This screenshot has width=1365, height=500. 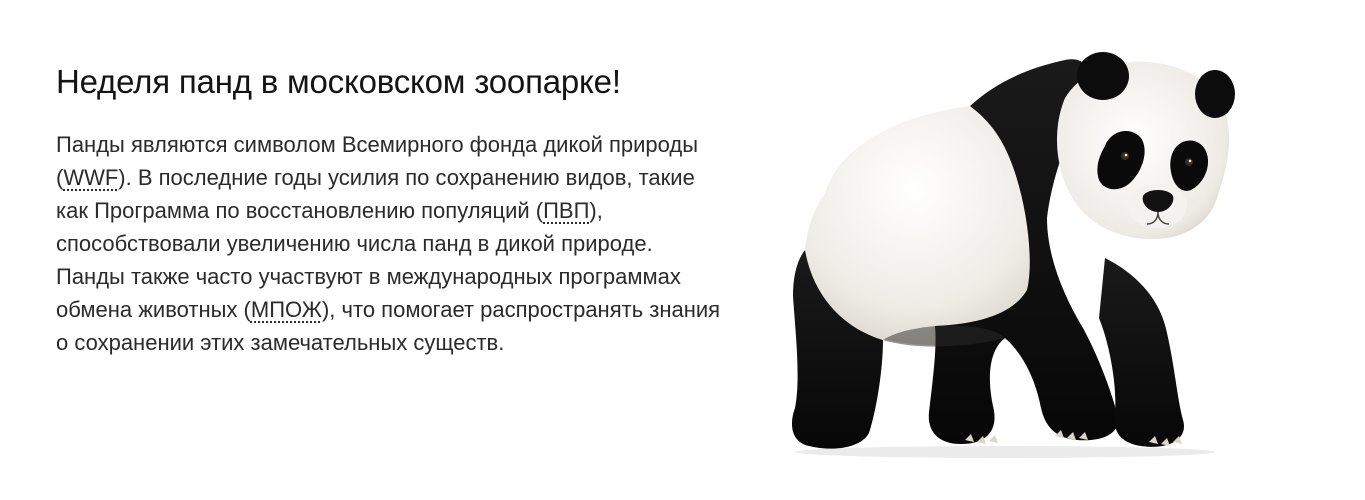 I want to click on page-title: Неделя панд в московском зоопарке!, so click(x=338, y=81).